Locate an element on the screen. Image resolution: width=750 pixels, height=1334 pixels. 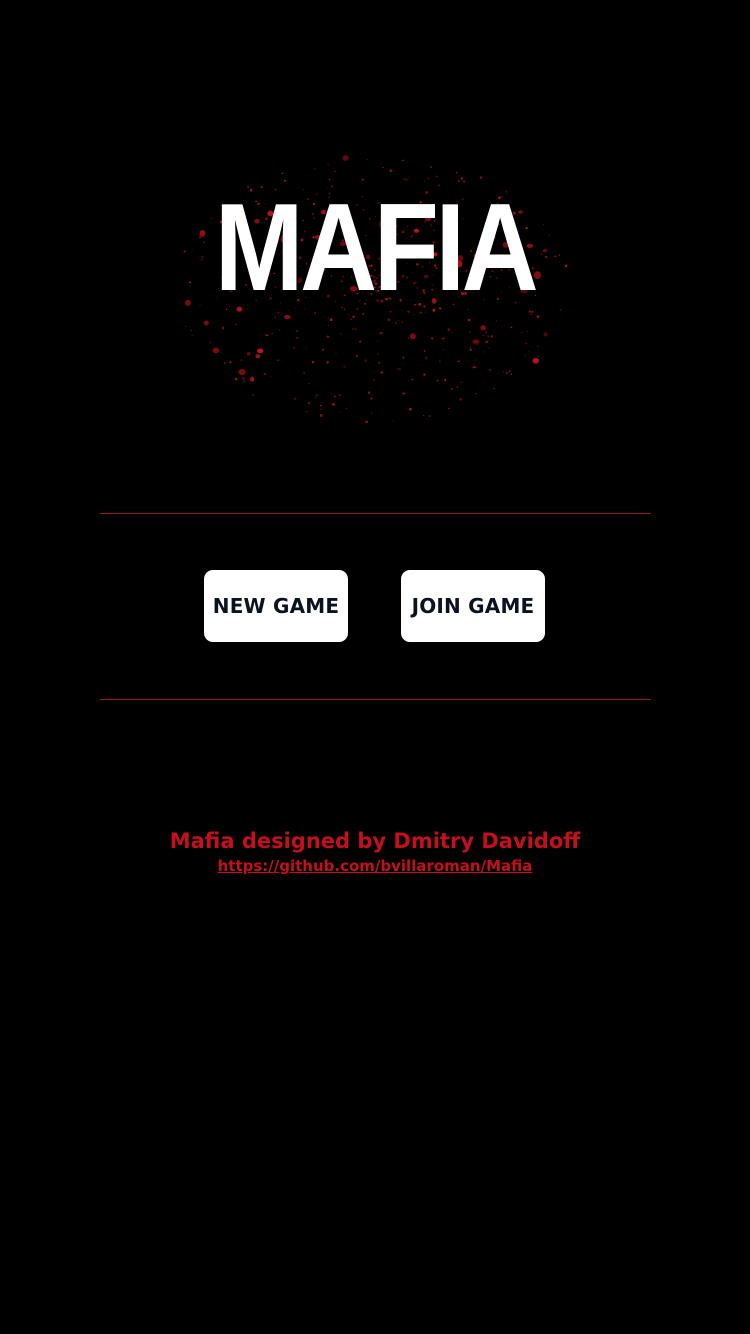
designer-credit: Mafia designed by Dmitry Davidoff is located at coordinates (375, 841).